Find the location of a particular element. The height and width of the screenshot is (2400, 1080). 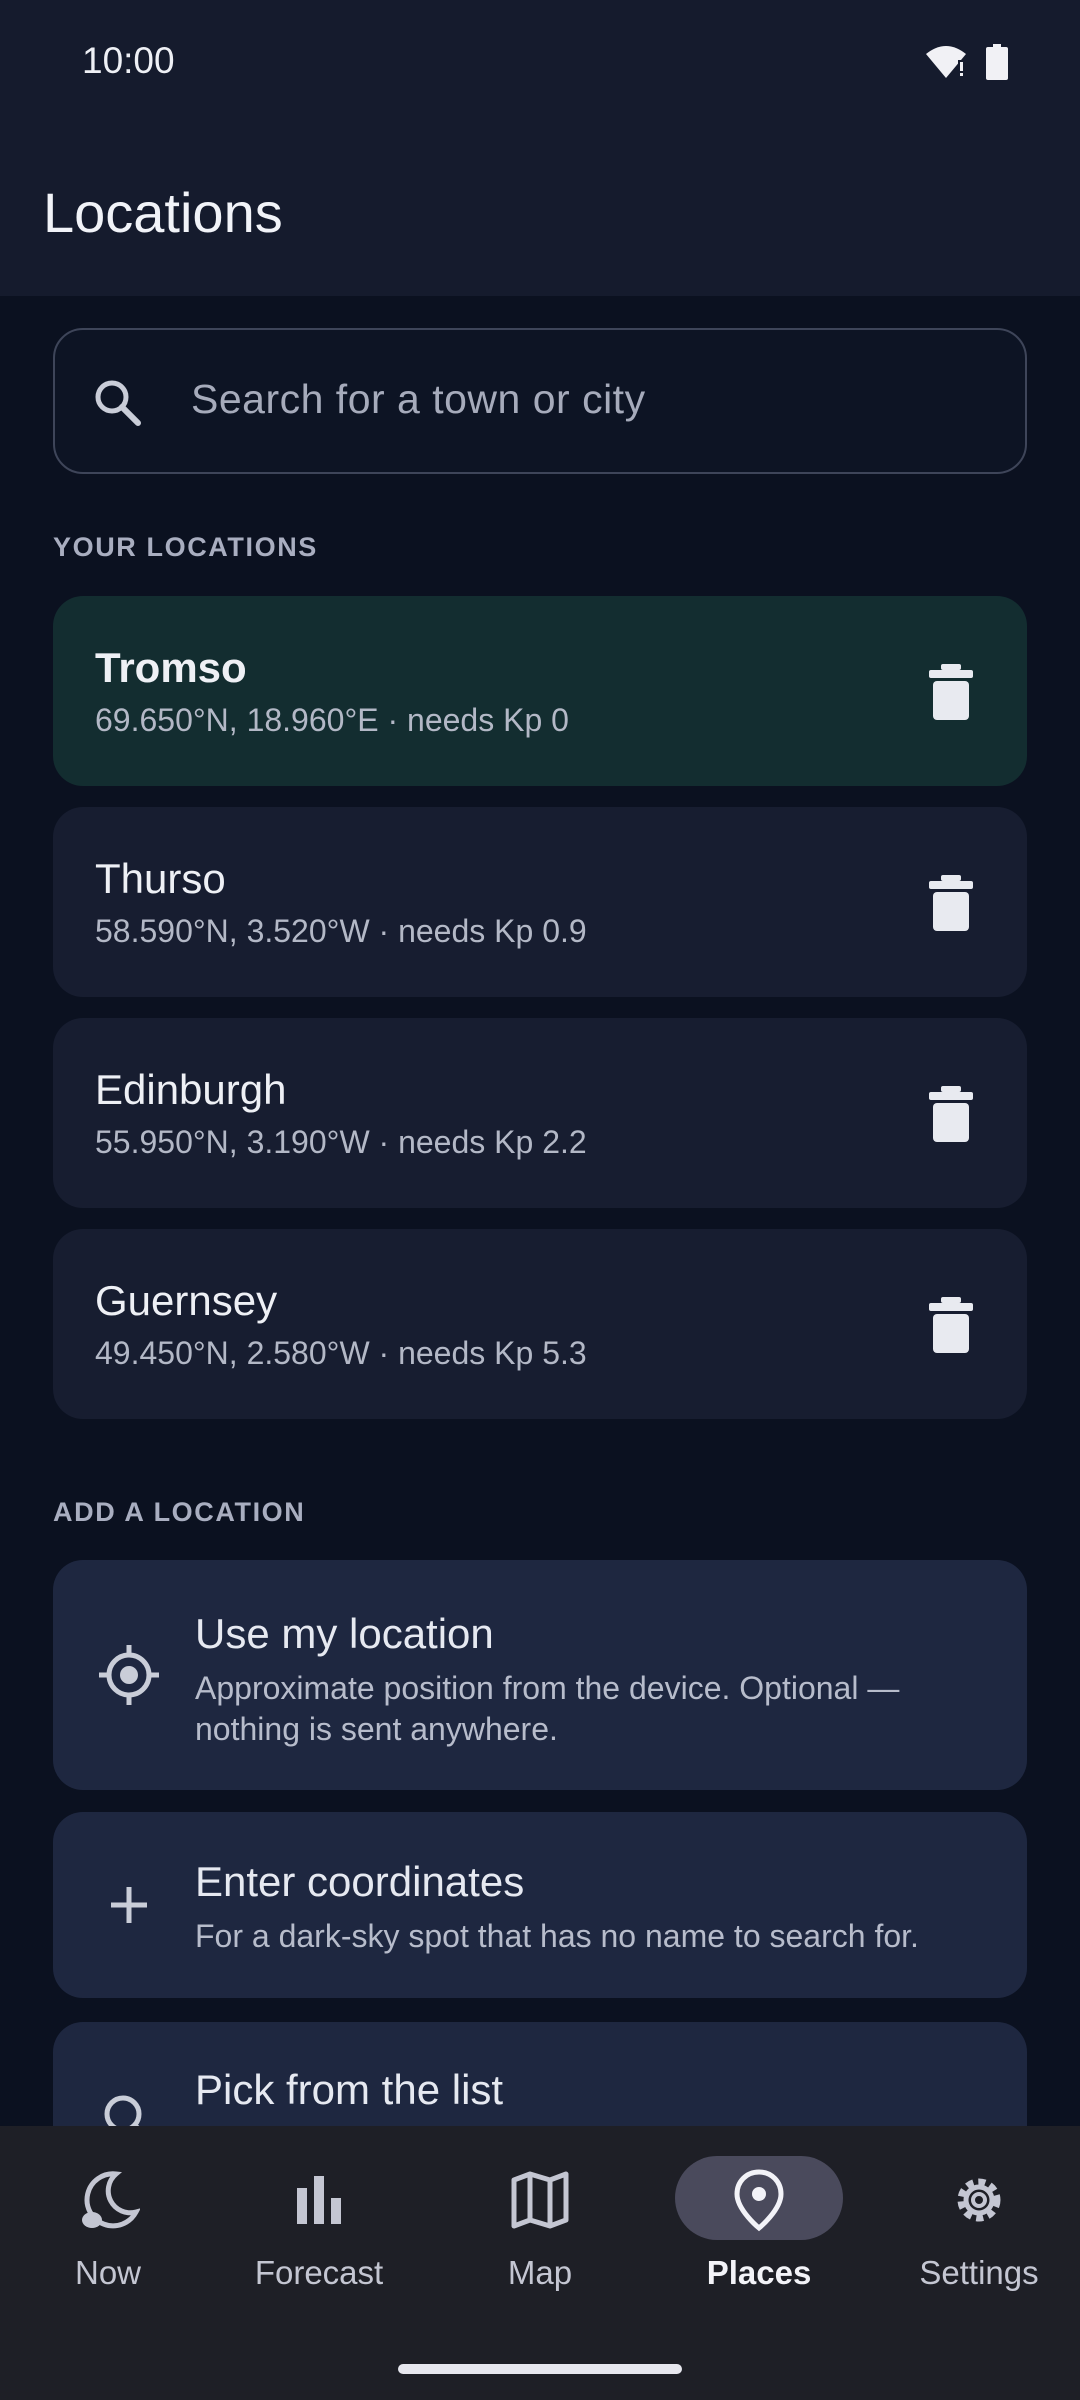

location-name: Tromso is located at coordinates (171, 667).